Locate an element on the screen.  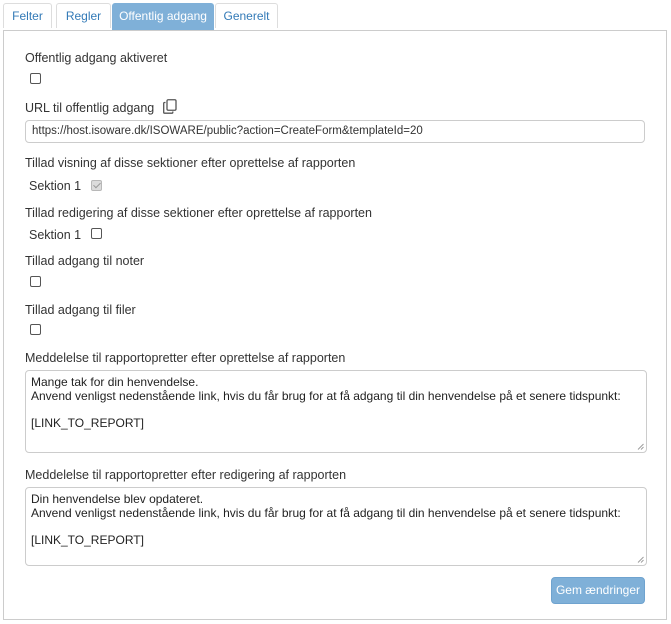
tab-regler: Regler is located at coordinates (83, 15).